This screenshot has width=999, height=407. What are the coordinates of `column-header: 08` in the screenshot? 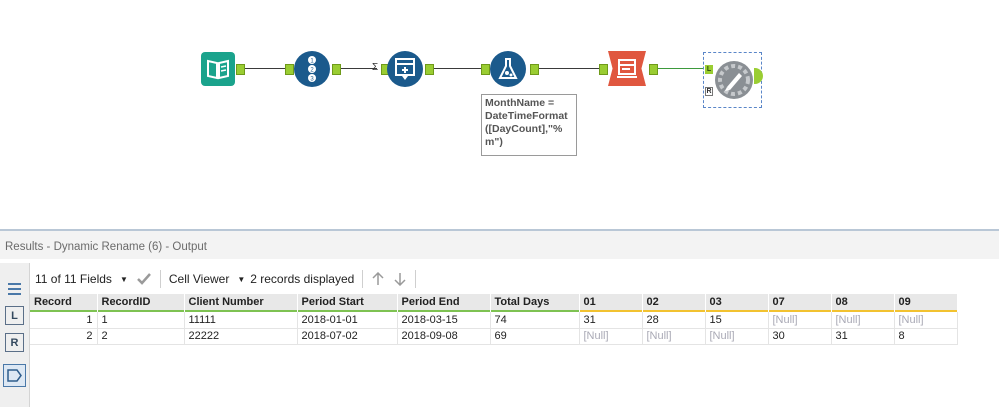 It's located at (863, 303).